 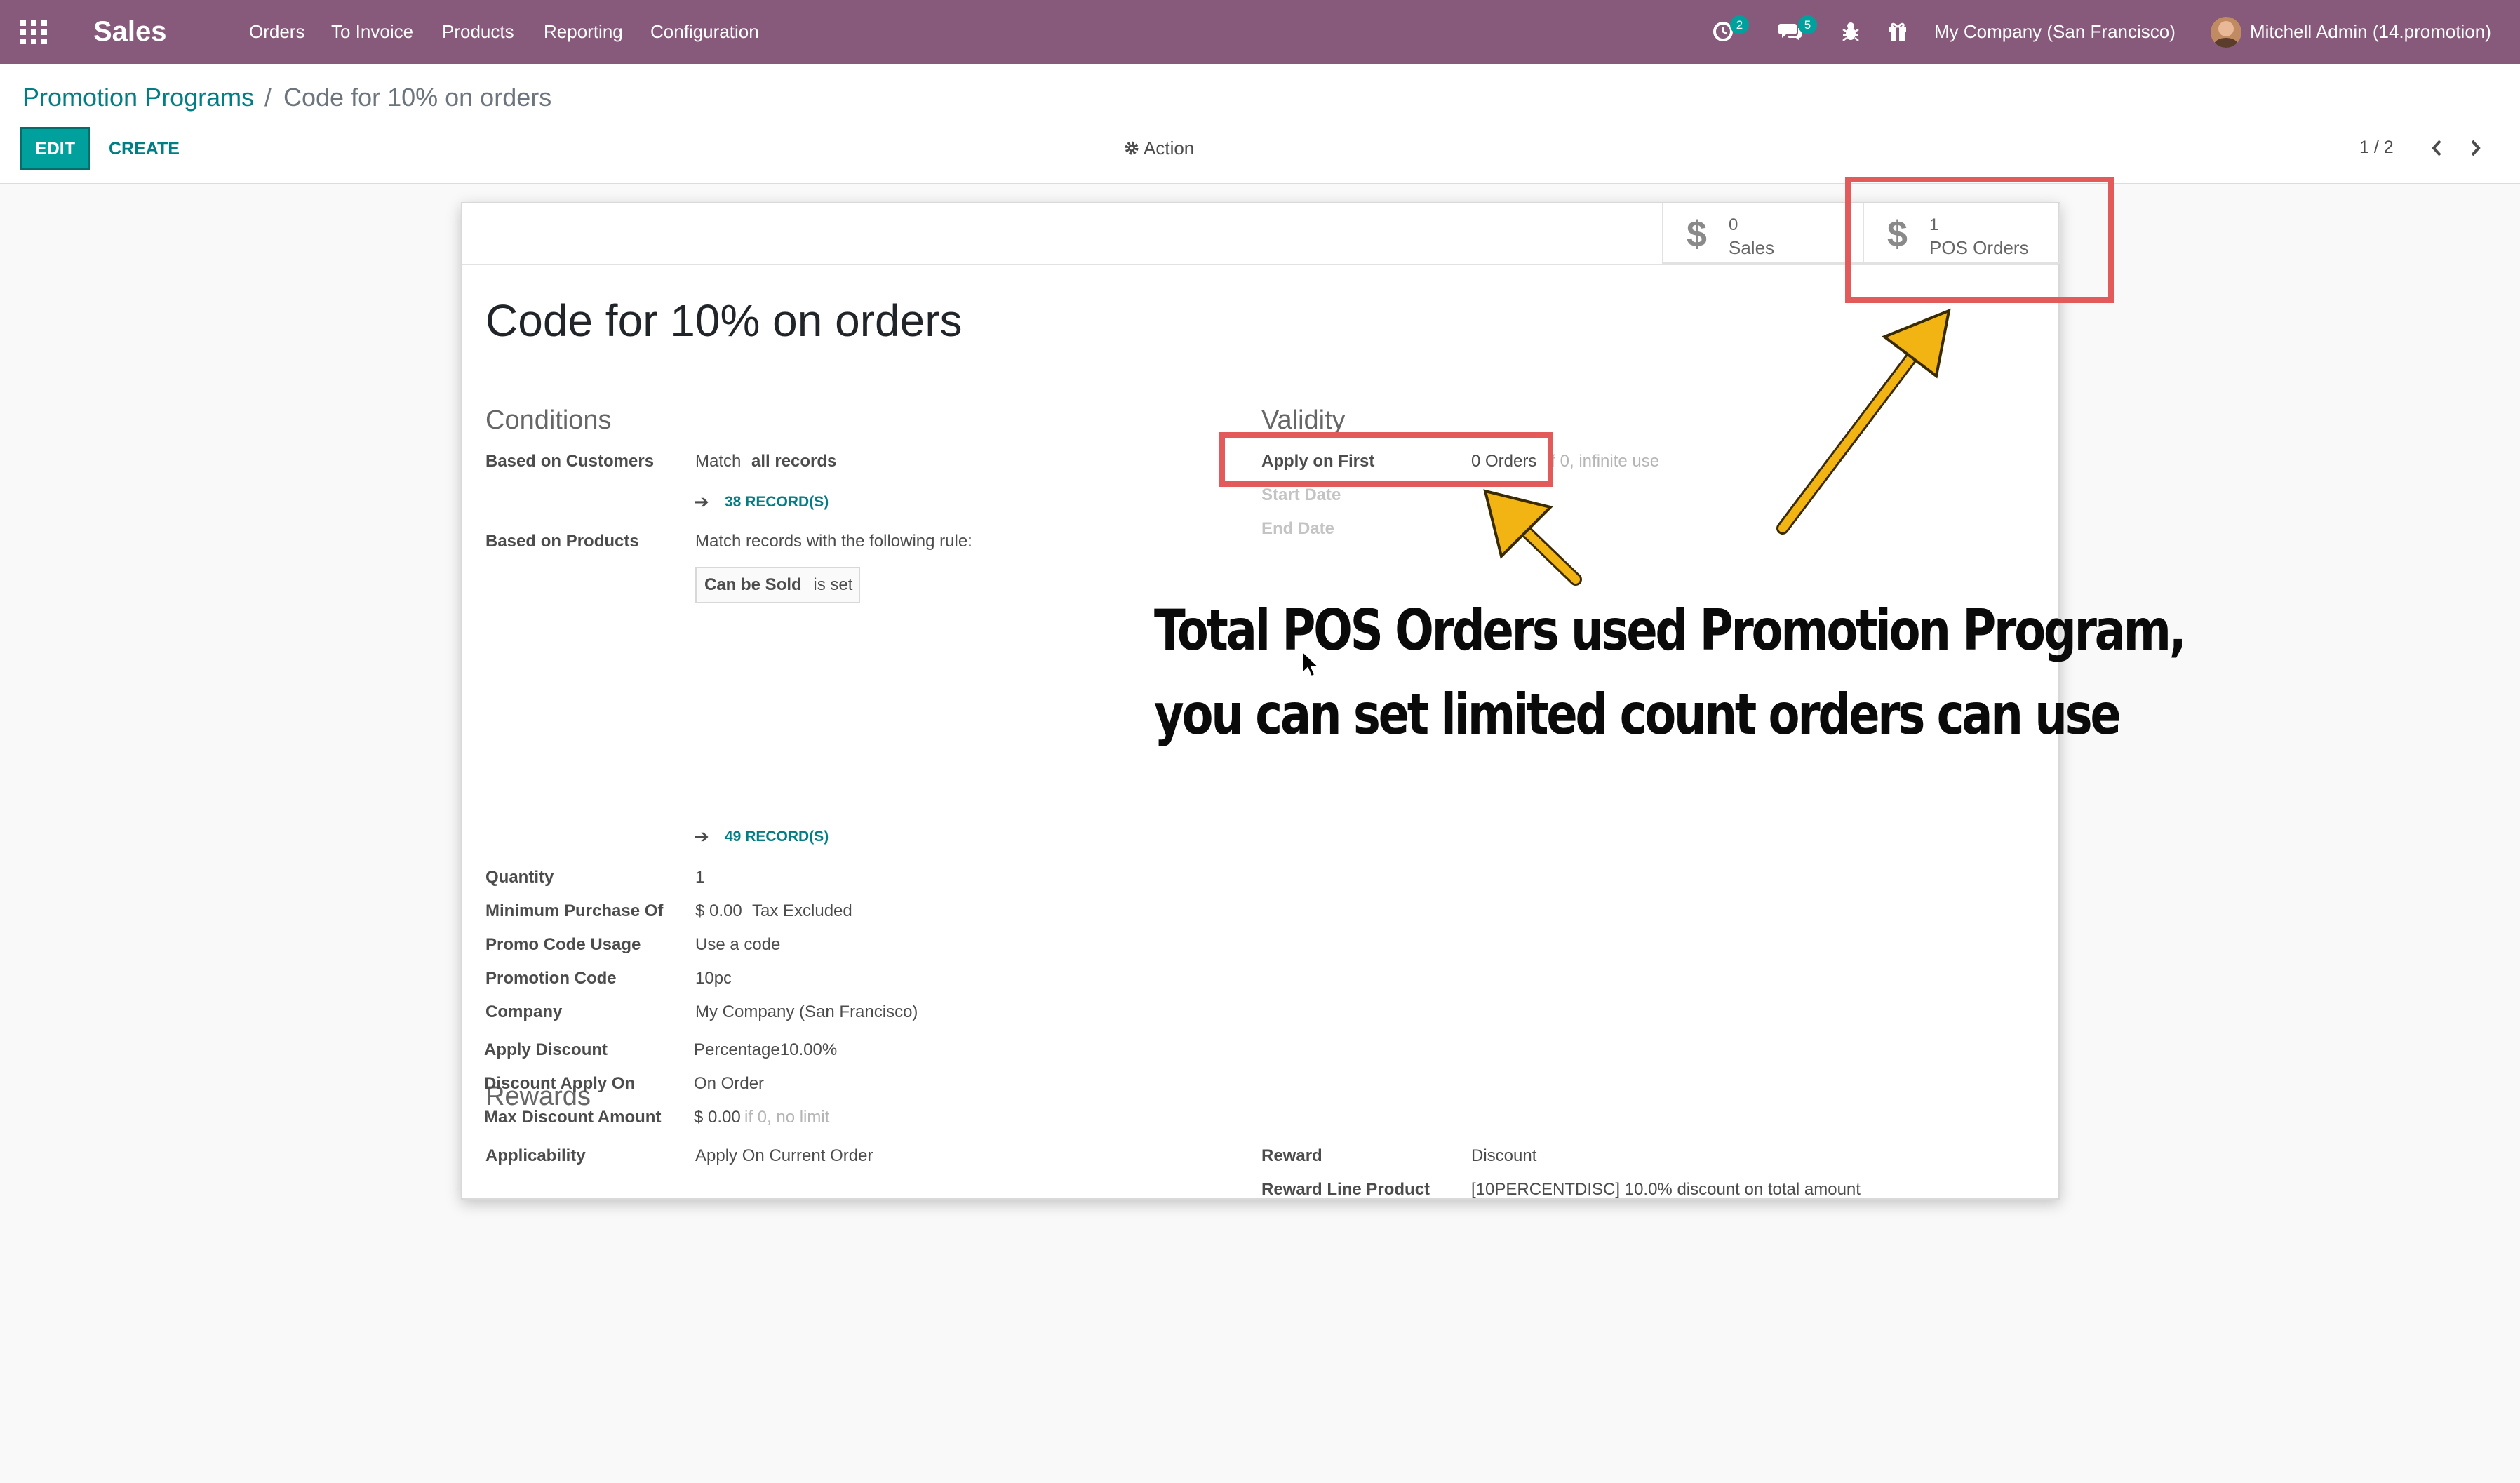 What do you see at coordinates (1863, 421) in the screenshot?
I see `arrow-to-pos-orders` at bounding box center [1863, 421].